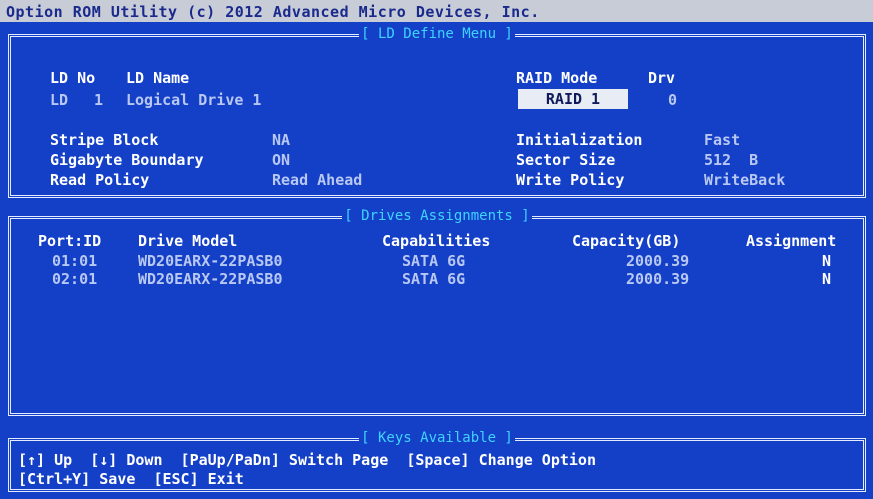 The image size is (873, 499). What do you see at coordinates (193, 100) in the screenshot?
I see `ld-name-value: Logical Drive 1` at bounding box center [193, 100].